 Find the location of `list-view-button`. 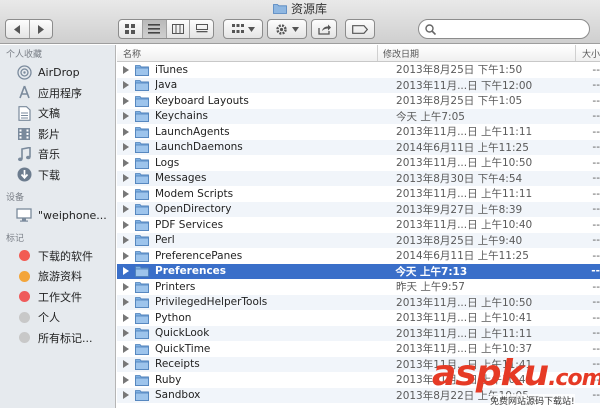

list-view-button is located at coordinates (154, 29).